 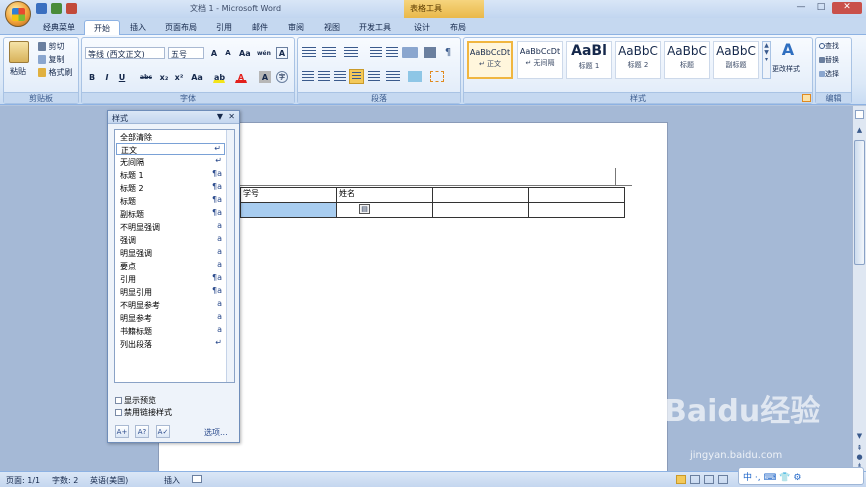 What do you see at coordinates (92, 77) in the screenshot?
I see `bold-button: B` at bounding box center [92, 77].